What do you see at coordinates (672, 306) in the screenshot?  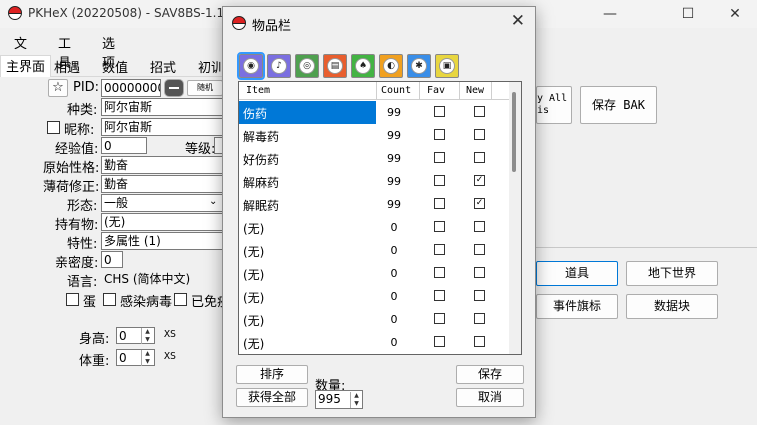 I see `data-block-button: 数据块` at bounding box center [672, 306].